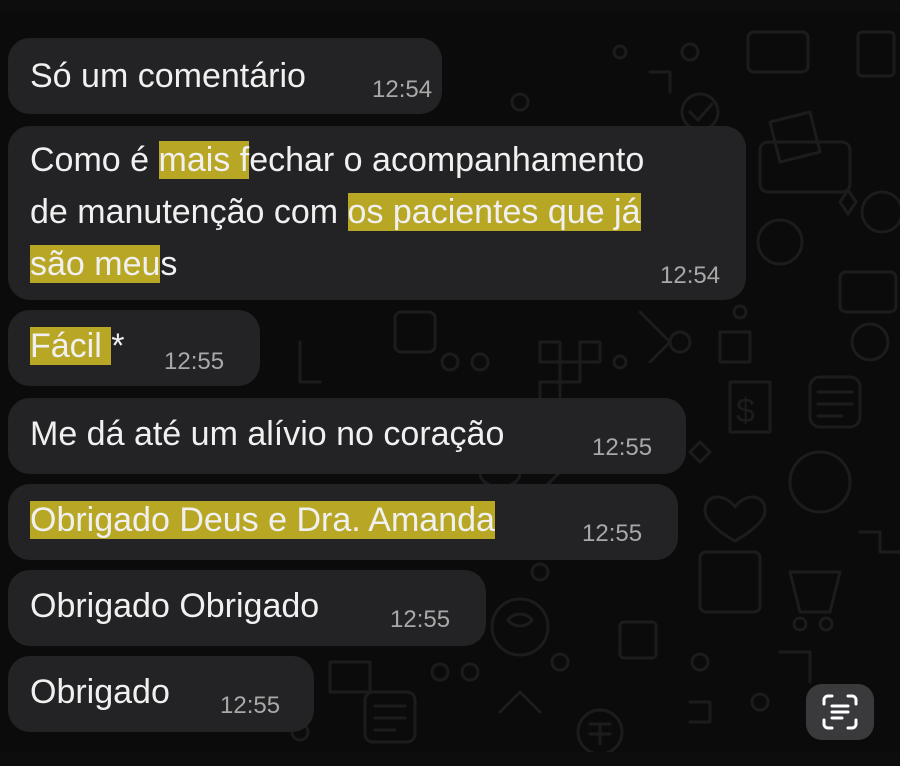  Describe the element at coordinates (95, 264) in the screenshot. I see `highlighted-text: são meu` at that location.